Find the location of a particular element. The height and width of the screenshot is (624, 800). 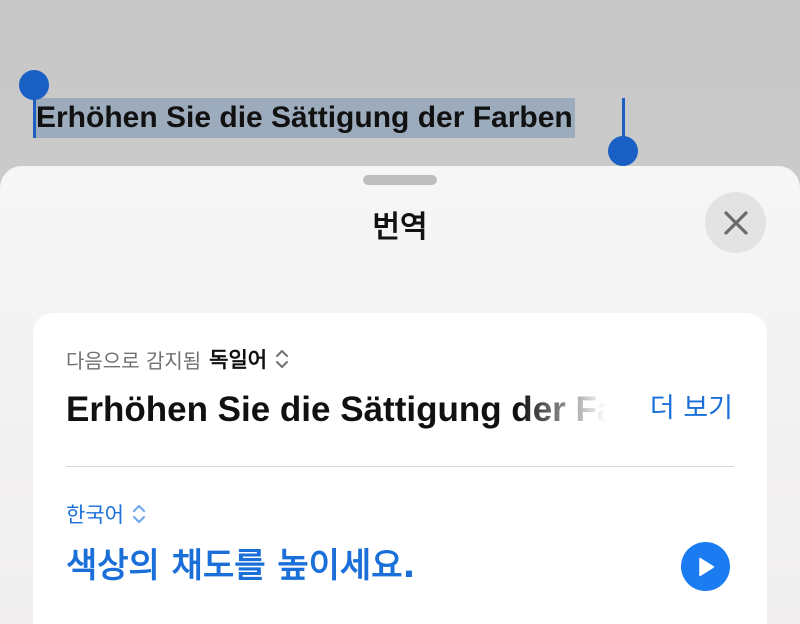

play-icon is located at coordinates (706, 566).